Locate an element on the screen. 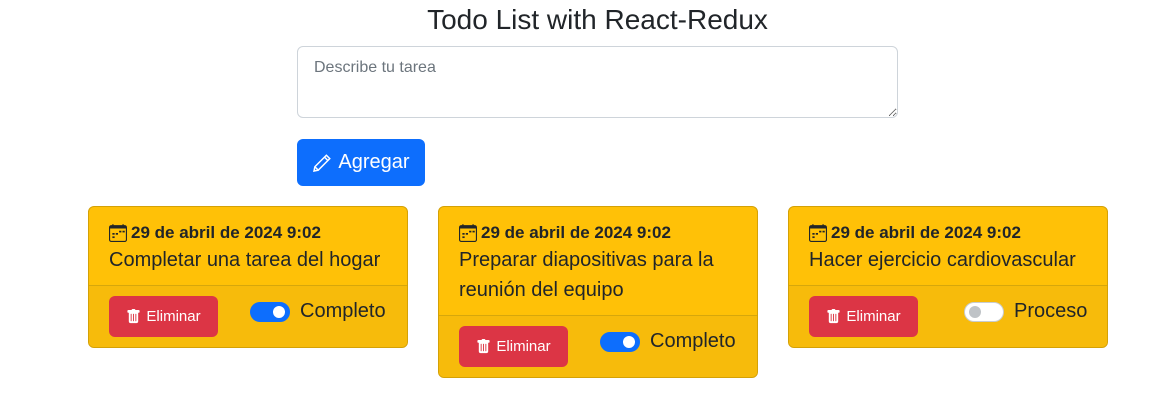  status-switch-wrap: Proceso is located at coordinates (1025, 311).